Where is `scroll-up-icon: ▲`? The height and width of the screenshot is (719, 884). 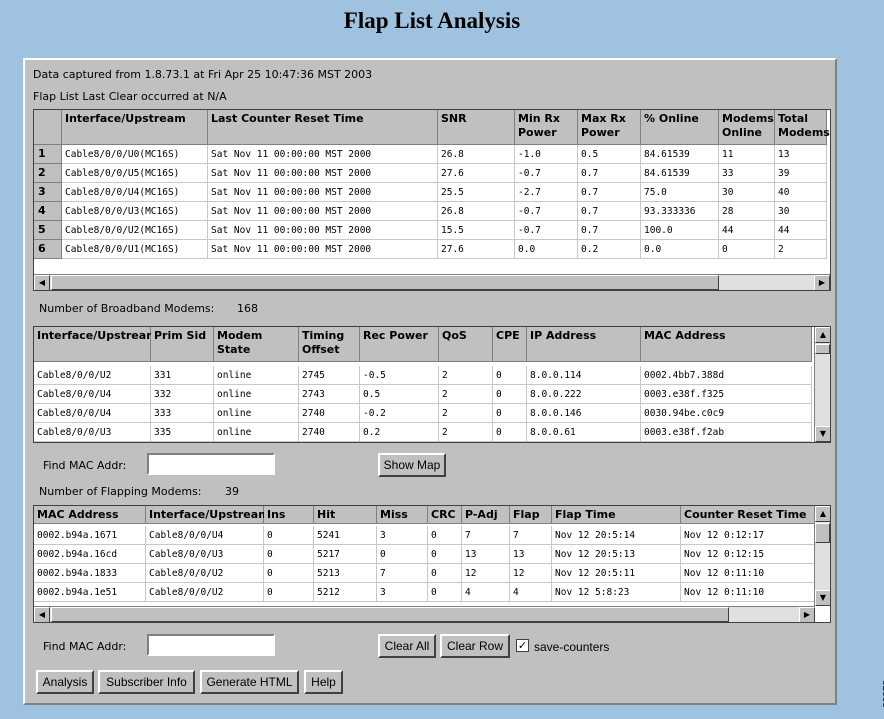 scroll-up-icon: ▲ is located at coordinates (822, 514).